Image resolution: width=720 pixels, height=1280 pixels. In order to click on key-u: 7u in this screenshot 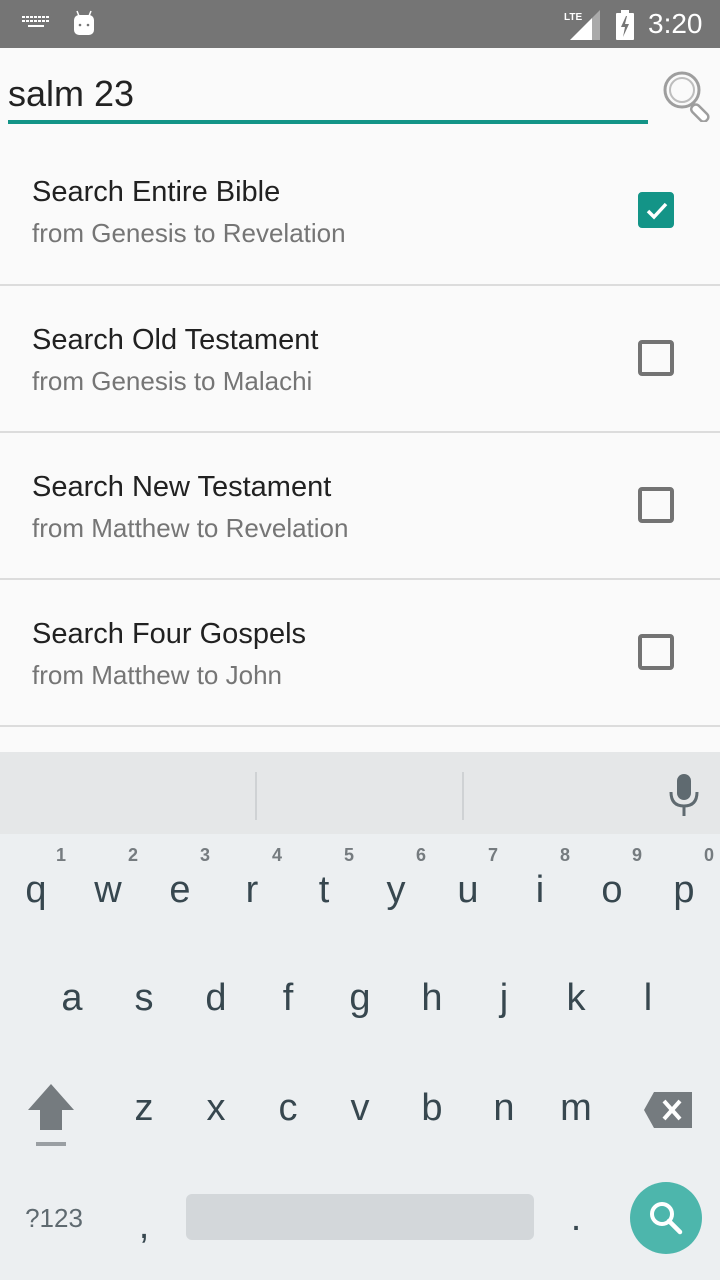, I will do `click(468, 888)`.